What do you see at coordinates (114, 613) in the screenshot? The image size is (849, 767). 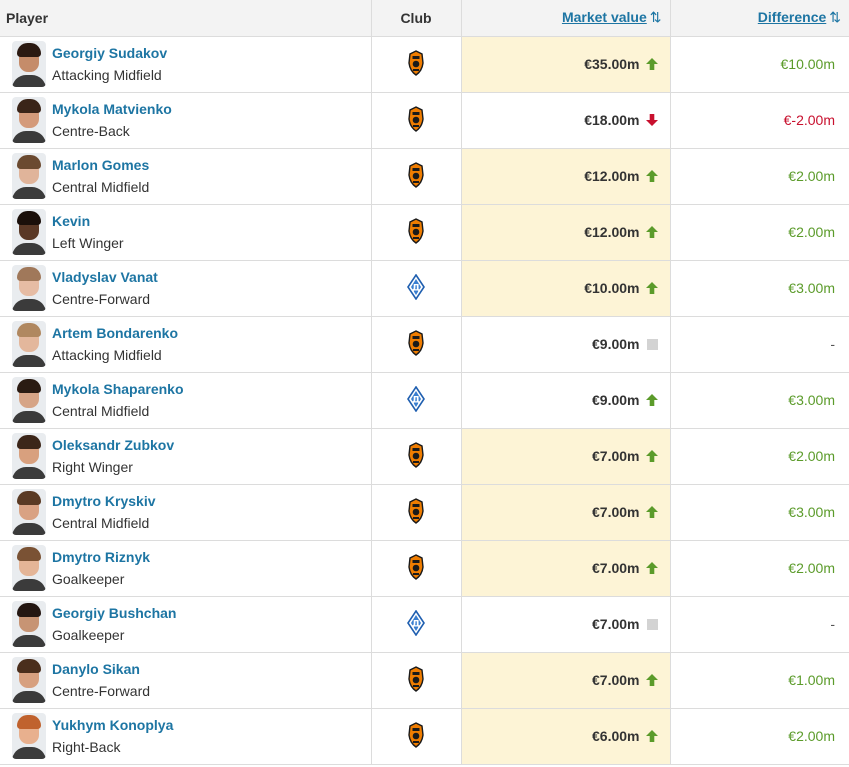 I see `player-name-link: Georgiy Bushchan` at bounding box center [114, 613].